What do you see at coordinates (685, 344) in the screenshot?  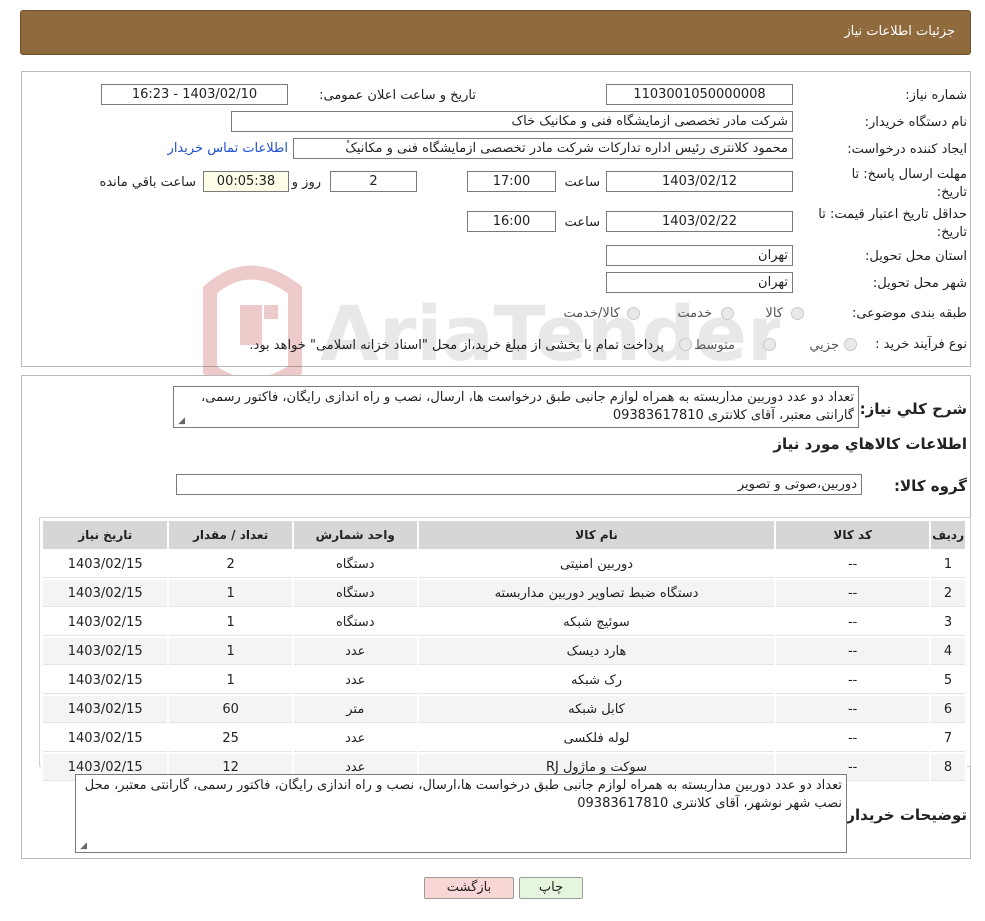 I see `process-radio-treasury` at bounding box center [685, 344].